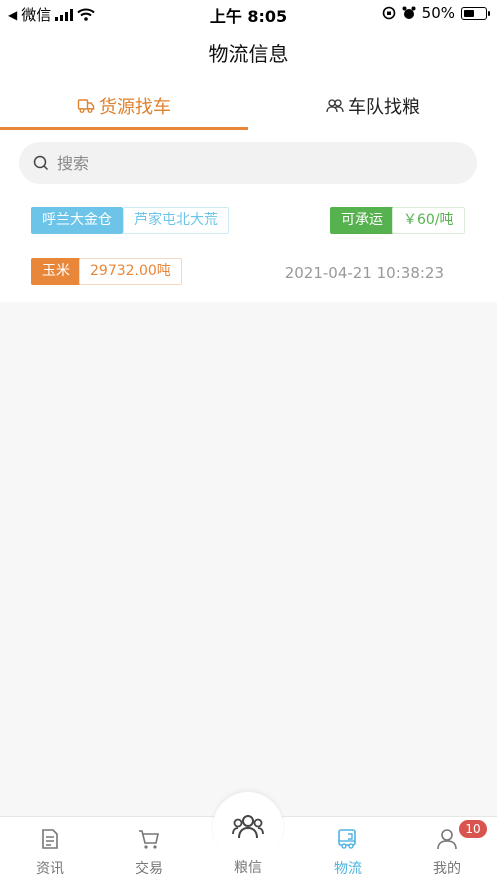  Describe the element at coordinates (248, 868) in the screenshot. I see `nav-label: 粮信` at that location.